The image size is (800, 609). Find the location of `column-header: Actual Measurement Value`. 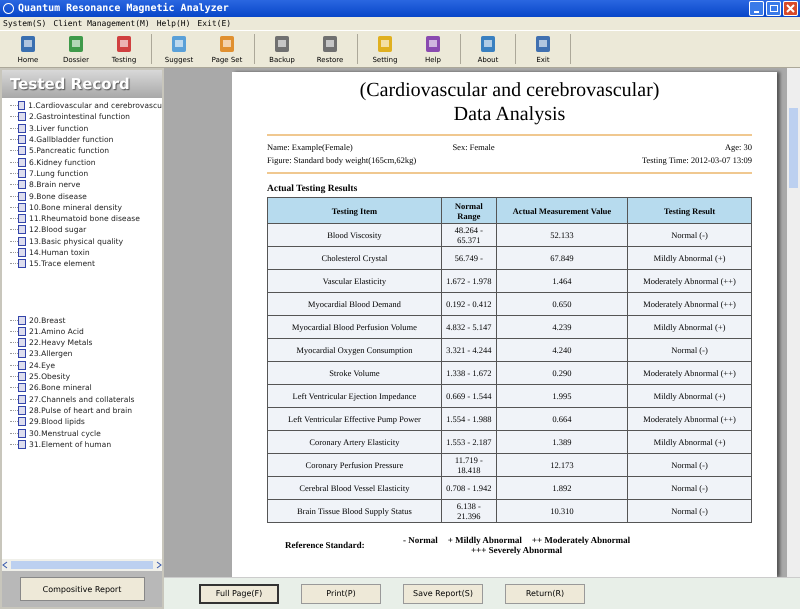

column-header: Actual Measurement Value is located at coordinates (562, 211).